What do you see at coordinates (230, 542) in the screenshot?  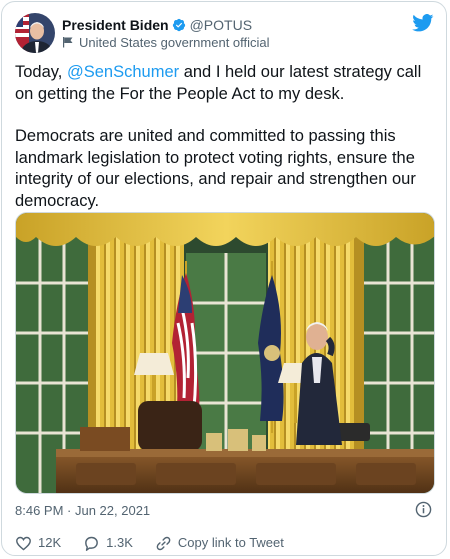 I see `copy-link-label: Copy link to Tweet` at bounding box center [230, 542].